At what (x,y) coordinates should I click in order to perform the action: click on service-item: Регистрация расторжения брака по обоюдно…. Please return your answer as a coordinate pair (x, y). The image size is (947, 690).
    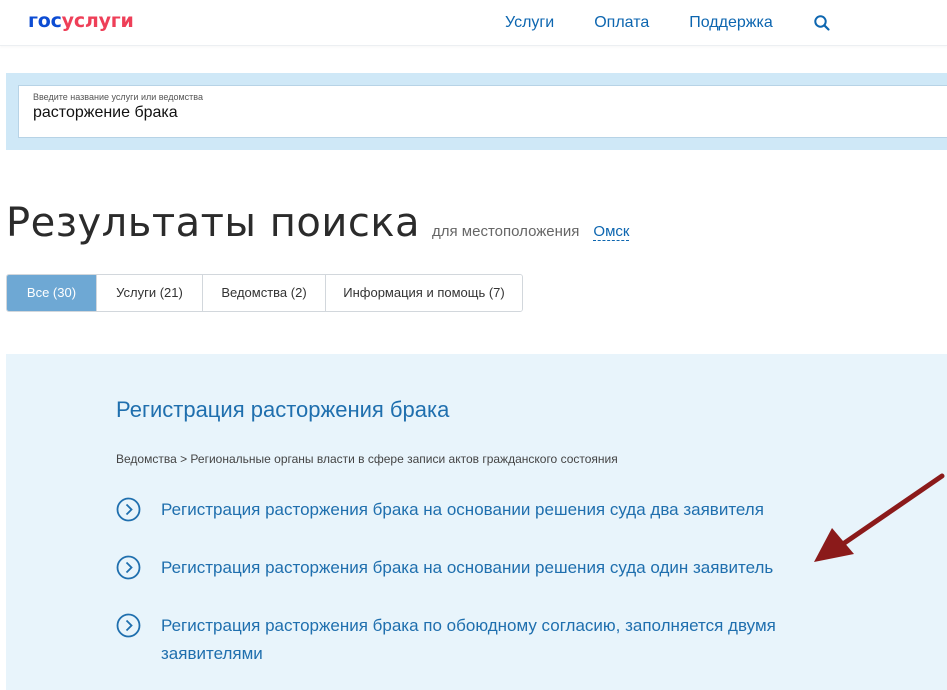
    Looking at the image, I should click on (478, 640).